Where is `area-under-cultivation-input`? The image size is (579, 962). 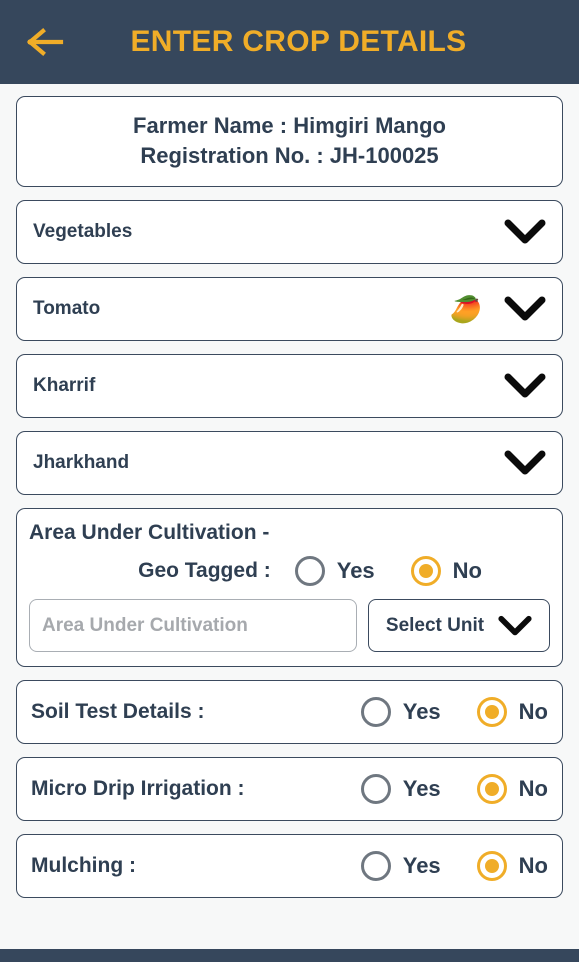
area-under-cultivation-input is located at coordinates (193, 626).